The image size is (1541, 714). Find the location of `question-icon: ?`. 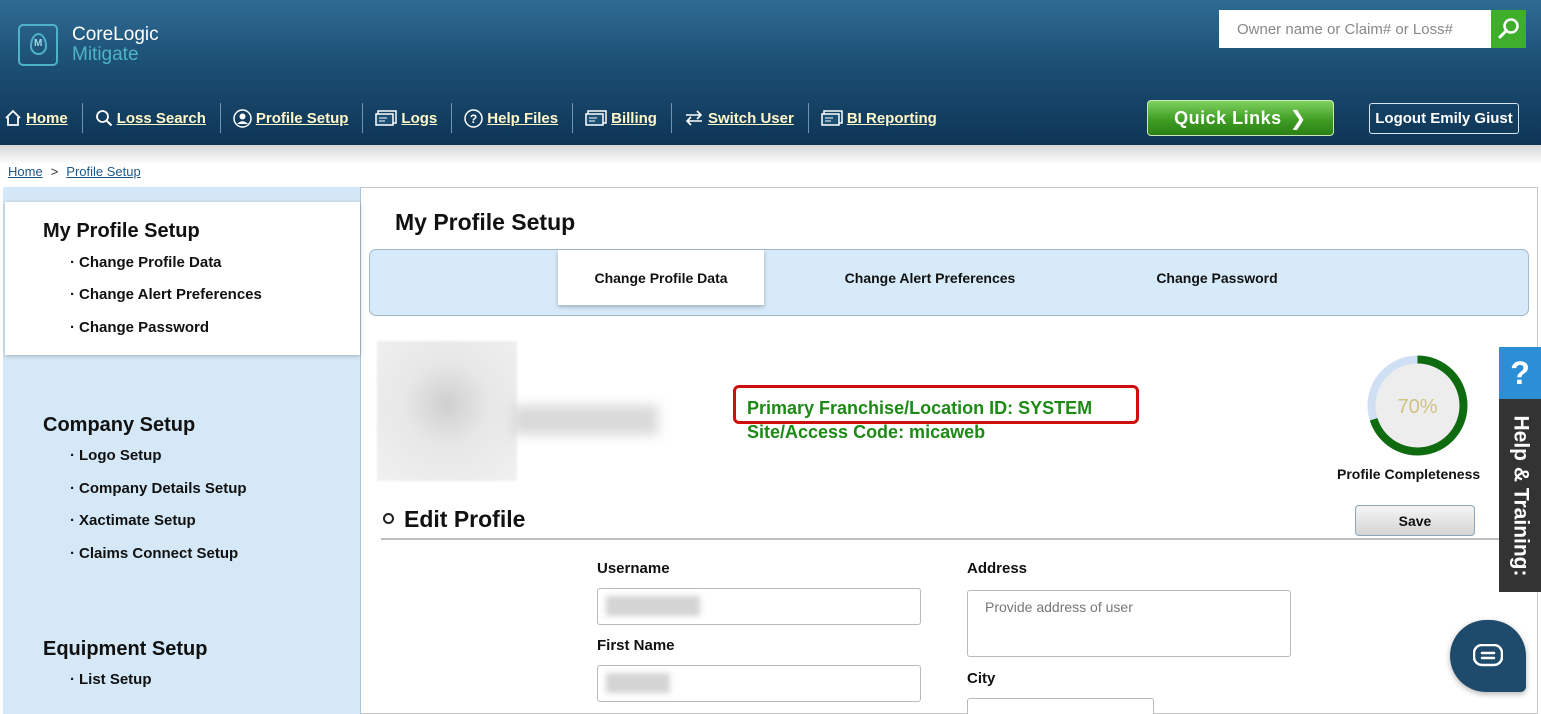

question-icon: ? is located at coordinates (474, 118).